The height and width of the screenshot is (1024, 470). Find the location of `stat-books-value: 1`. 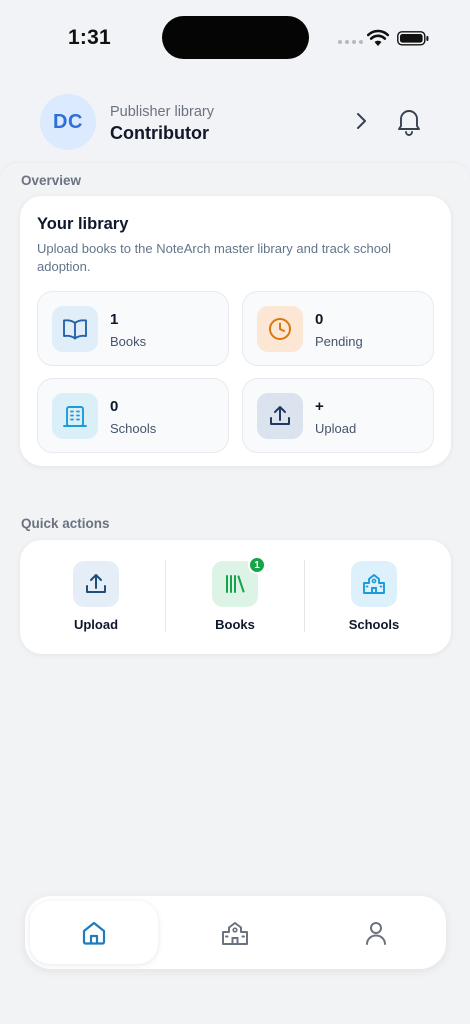

stat-books-value: 1 is located at coordinates (114, 319).